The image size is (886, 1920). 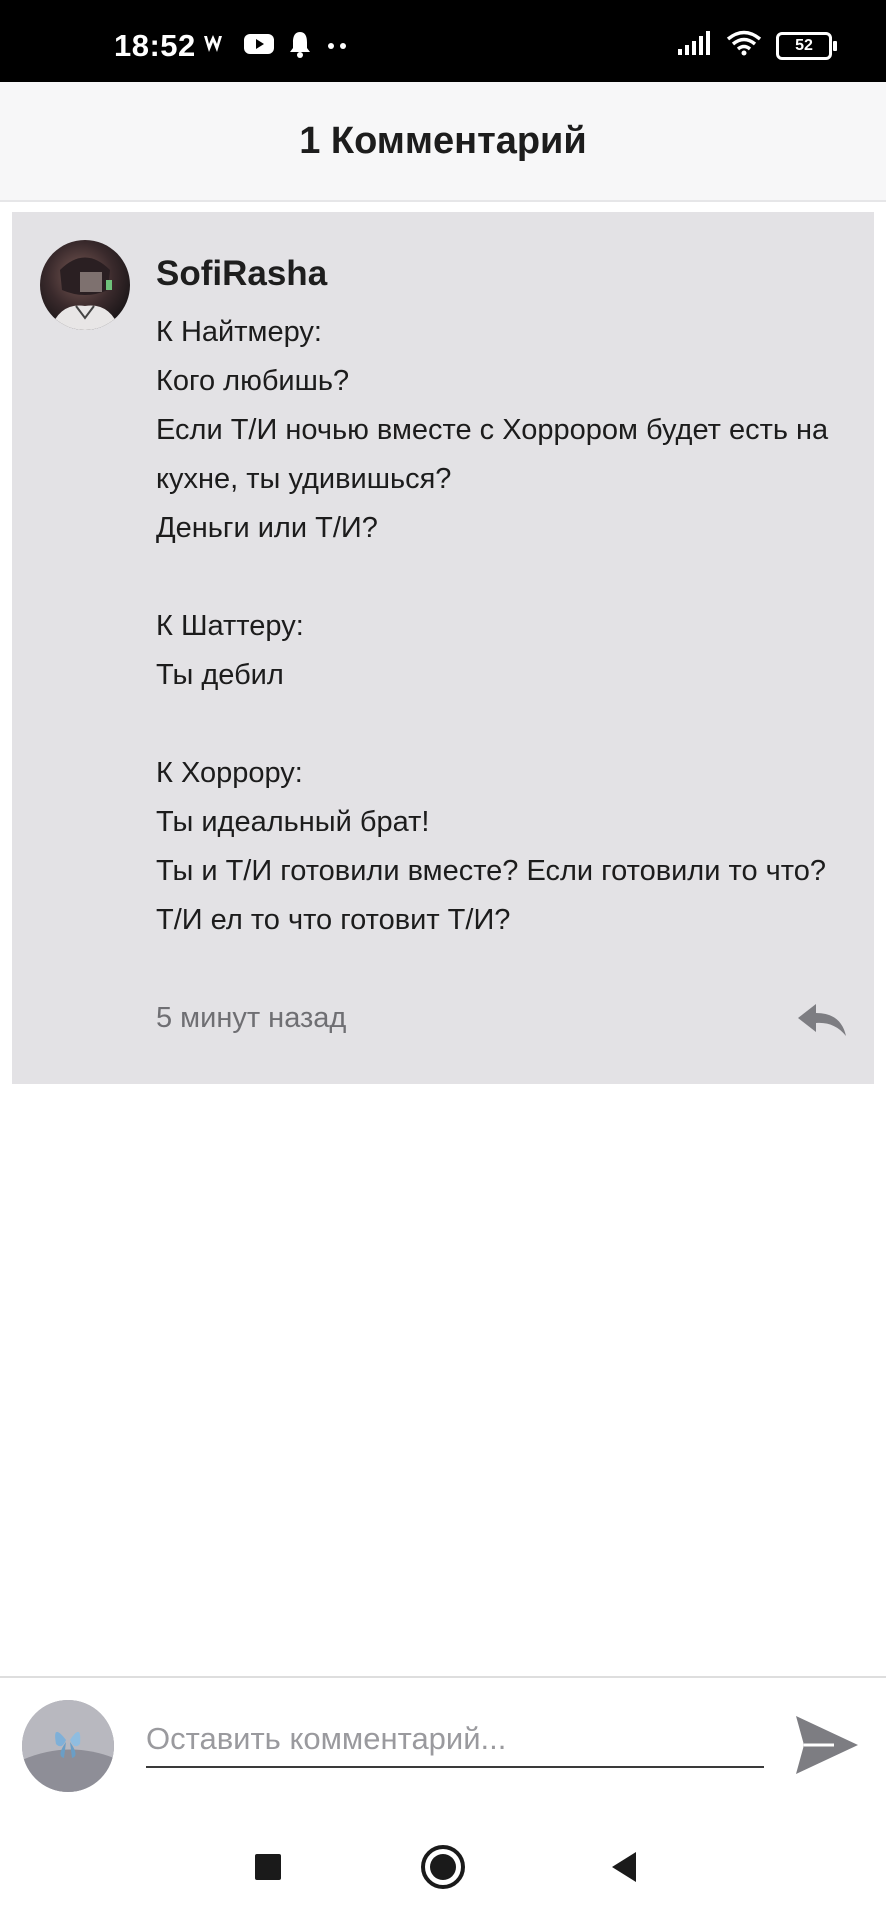 I want to click on status-system-icons: 52, so click(x=757, y=45).